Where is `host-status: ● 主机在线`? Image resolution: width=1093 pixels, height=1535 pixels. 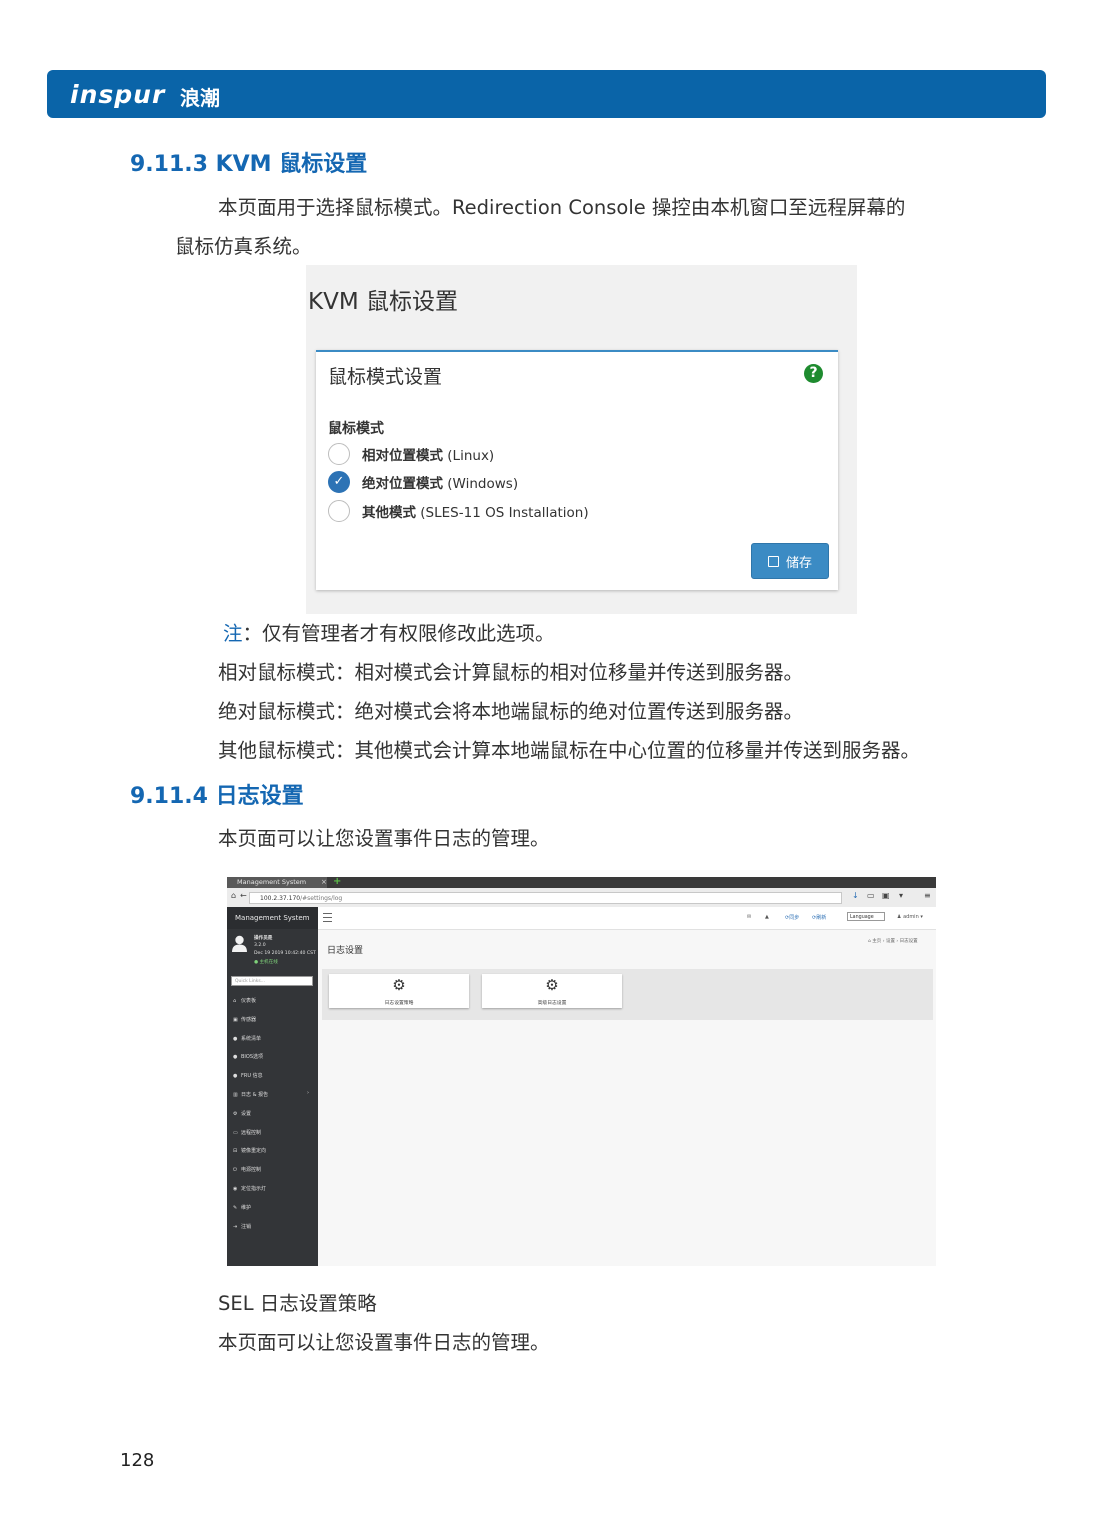
host-status: ● 主机在线 is located at coordinates (266, 962).